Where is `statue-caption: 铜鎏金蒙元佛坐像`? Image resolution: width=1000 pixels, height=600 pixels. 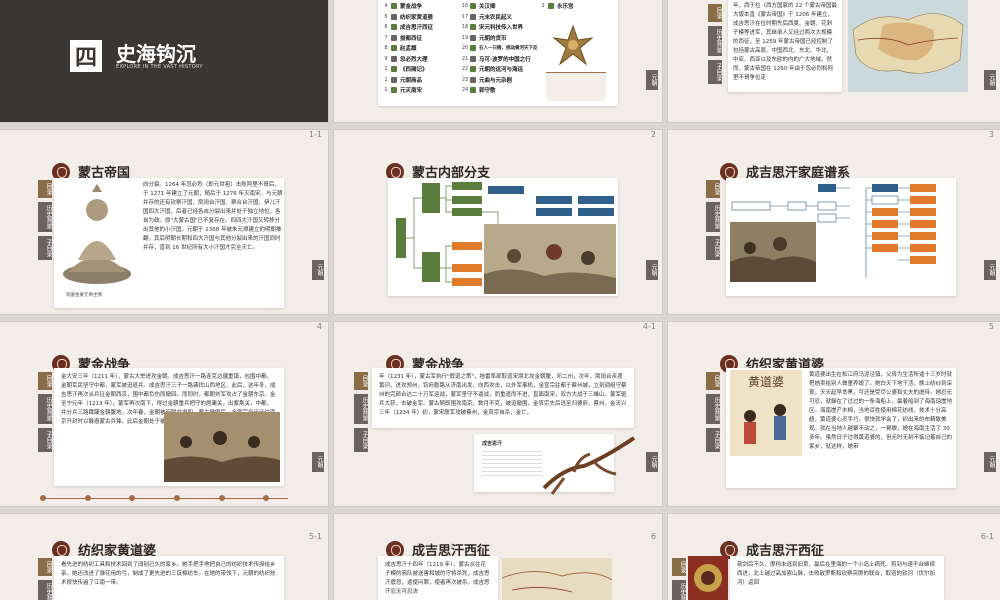 statue-caption: 铜鎏金蒙元佛坐像 is located at coordinates (84, 295).